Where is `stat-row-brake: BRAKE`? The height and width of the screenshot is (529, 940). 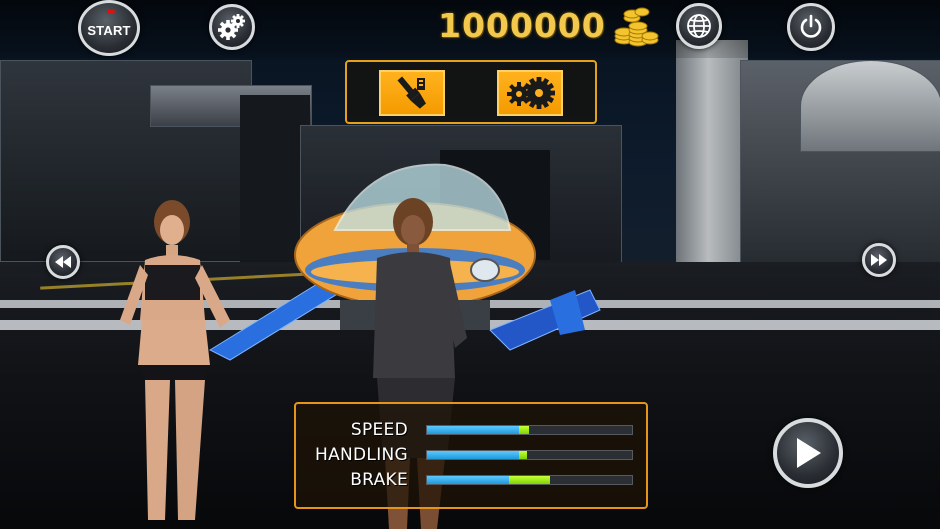
stat-row-brake: BRAKE is located at coordinates (471, 480).